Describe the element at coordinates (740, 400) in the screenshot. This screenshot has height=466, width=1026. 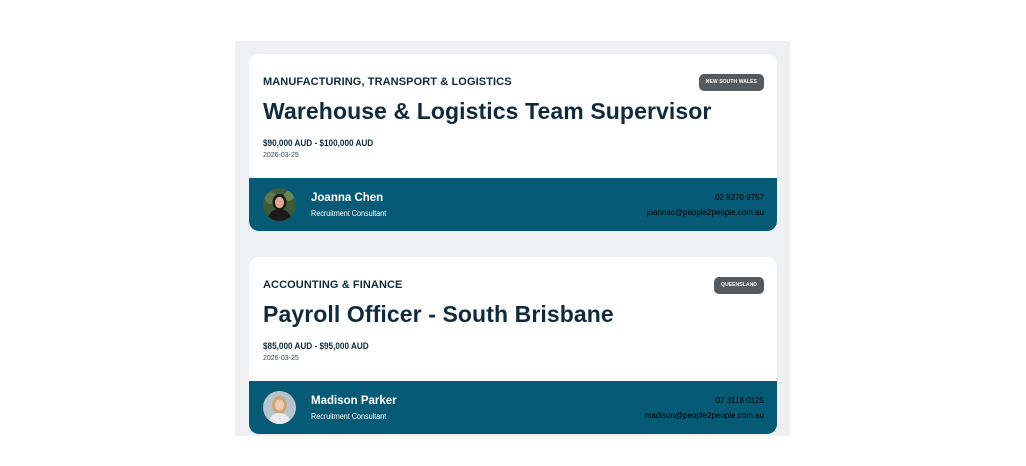
I see `consultant-phone-link: 07 3118 0125` at that location.